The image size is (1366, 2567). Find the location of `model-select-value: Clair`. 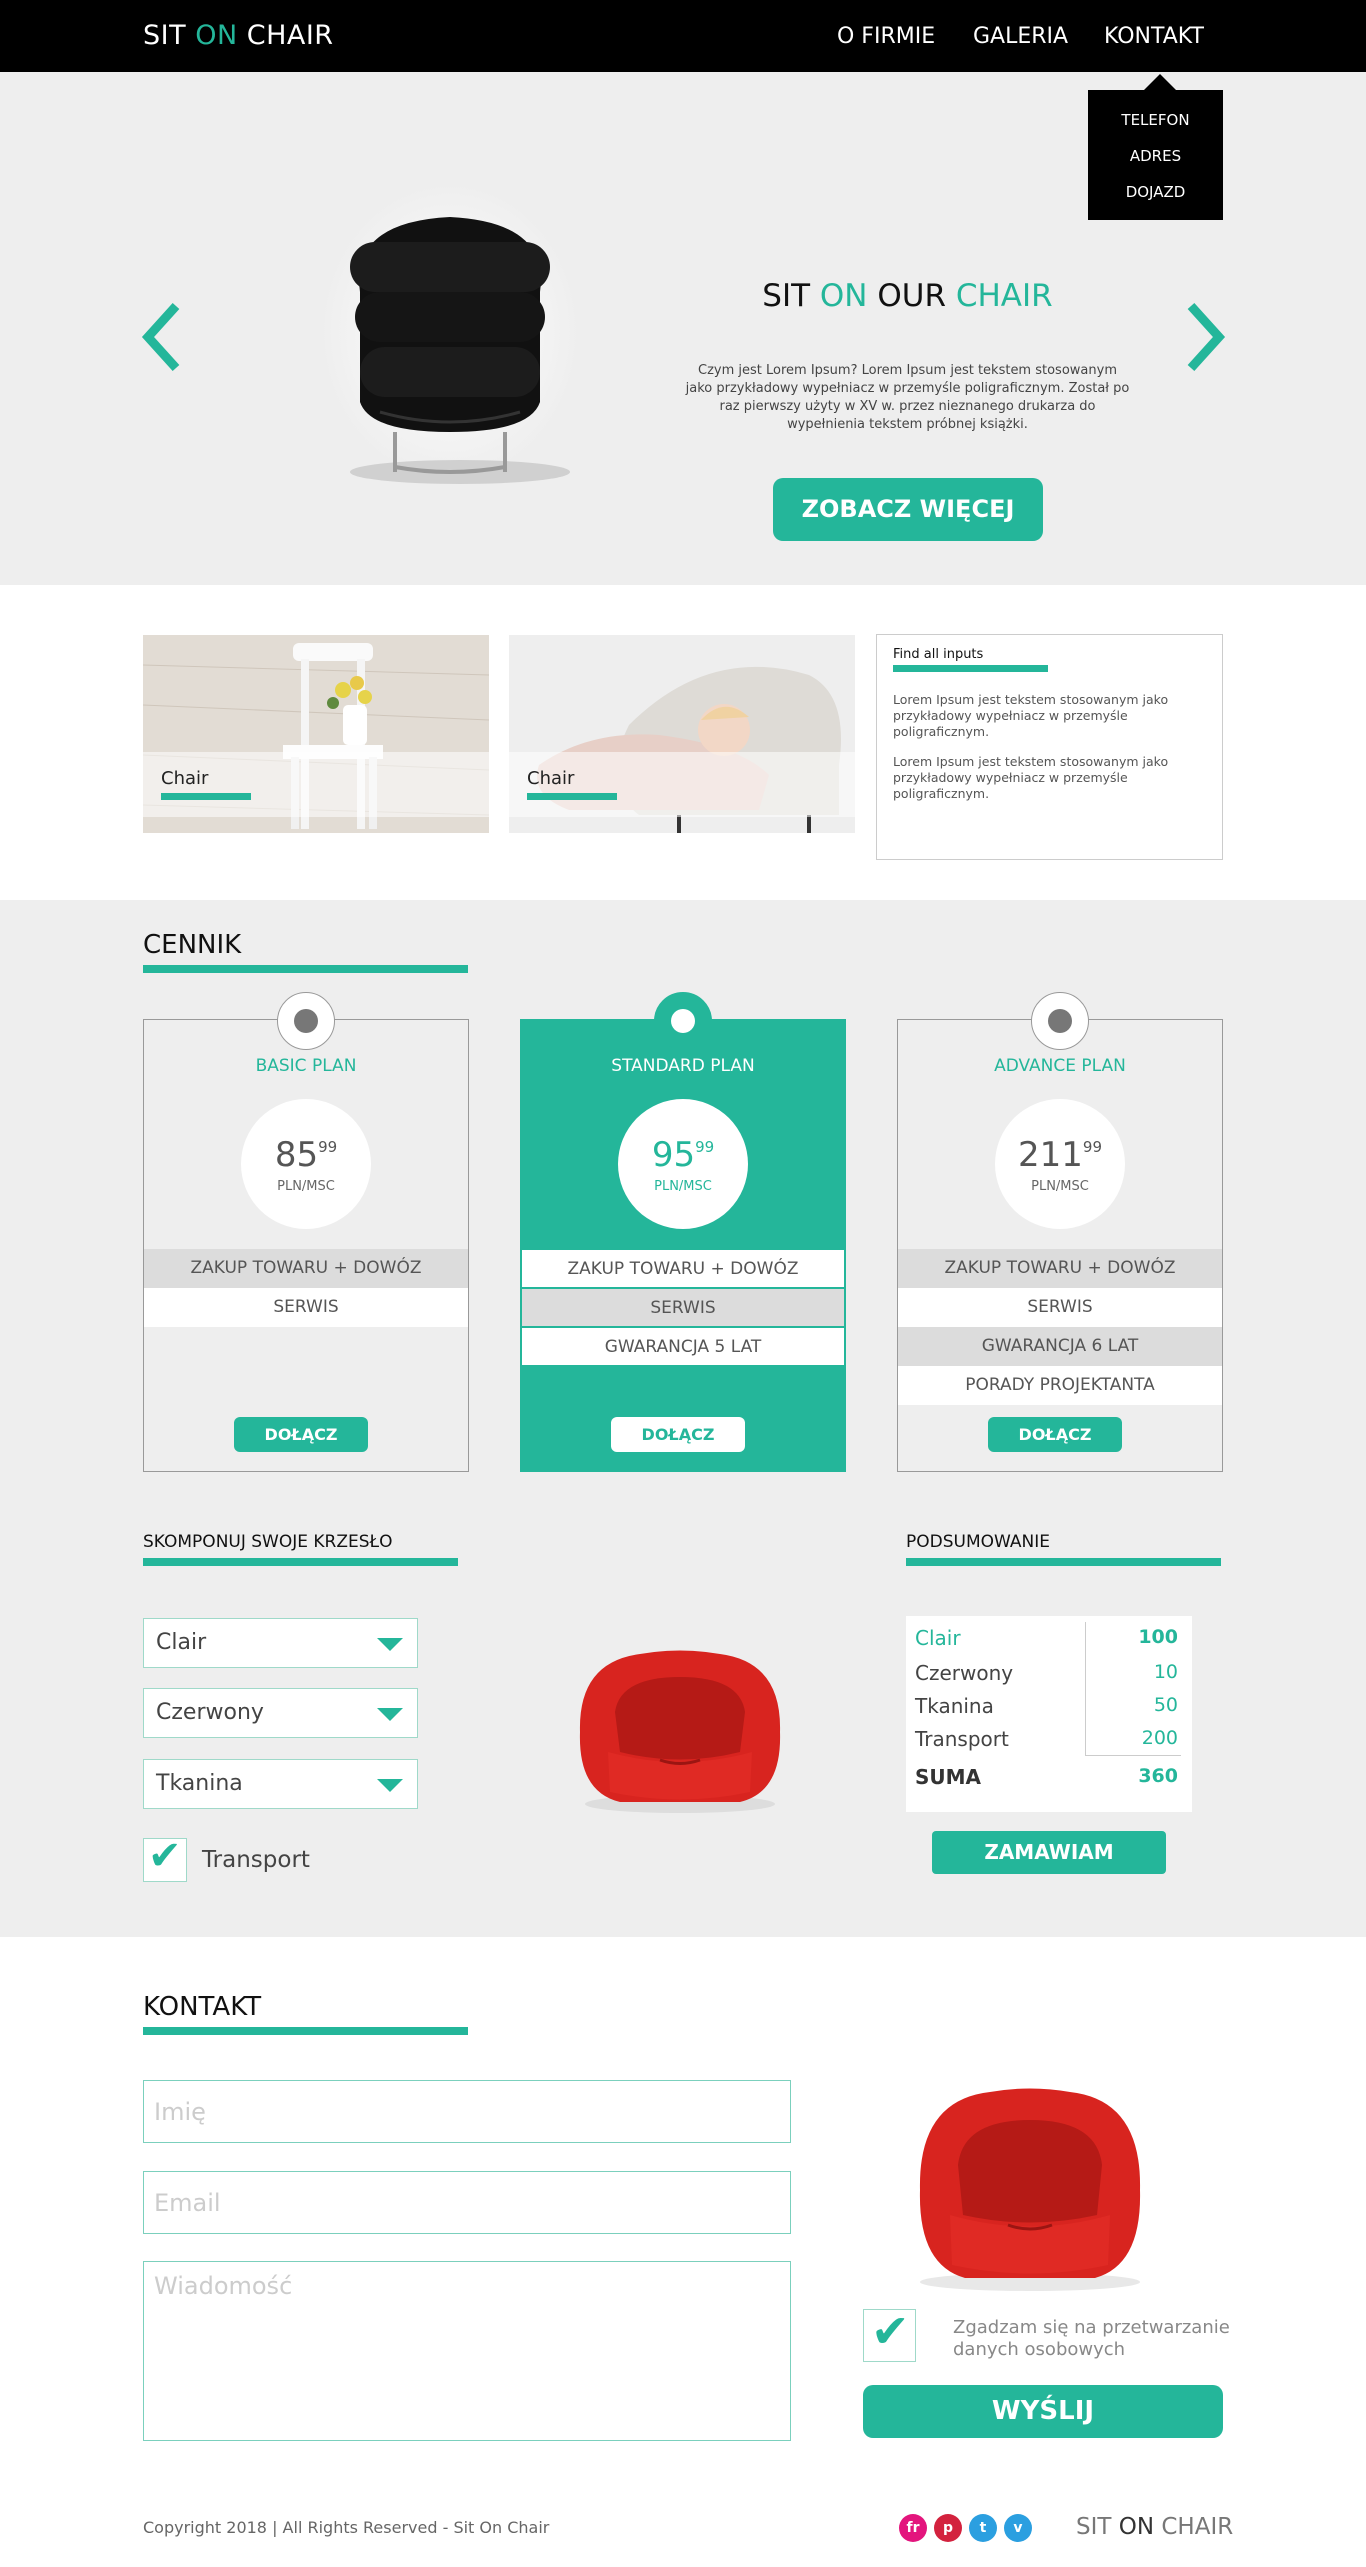

model-select-value: Clair is located at coordinates (181, 1642).